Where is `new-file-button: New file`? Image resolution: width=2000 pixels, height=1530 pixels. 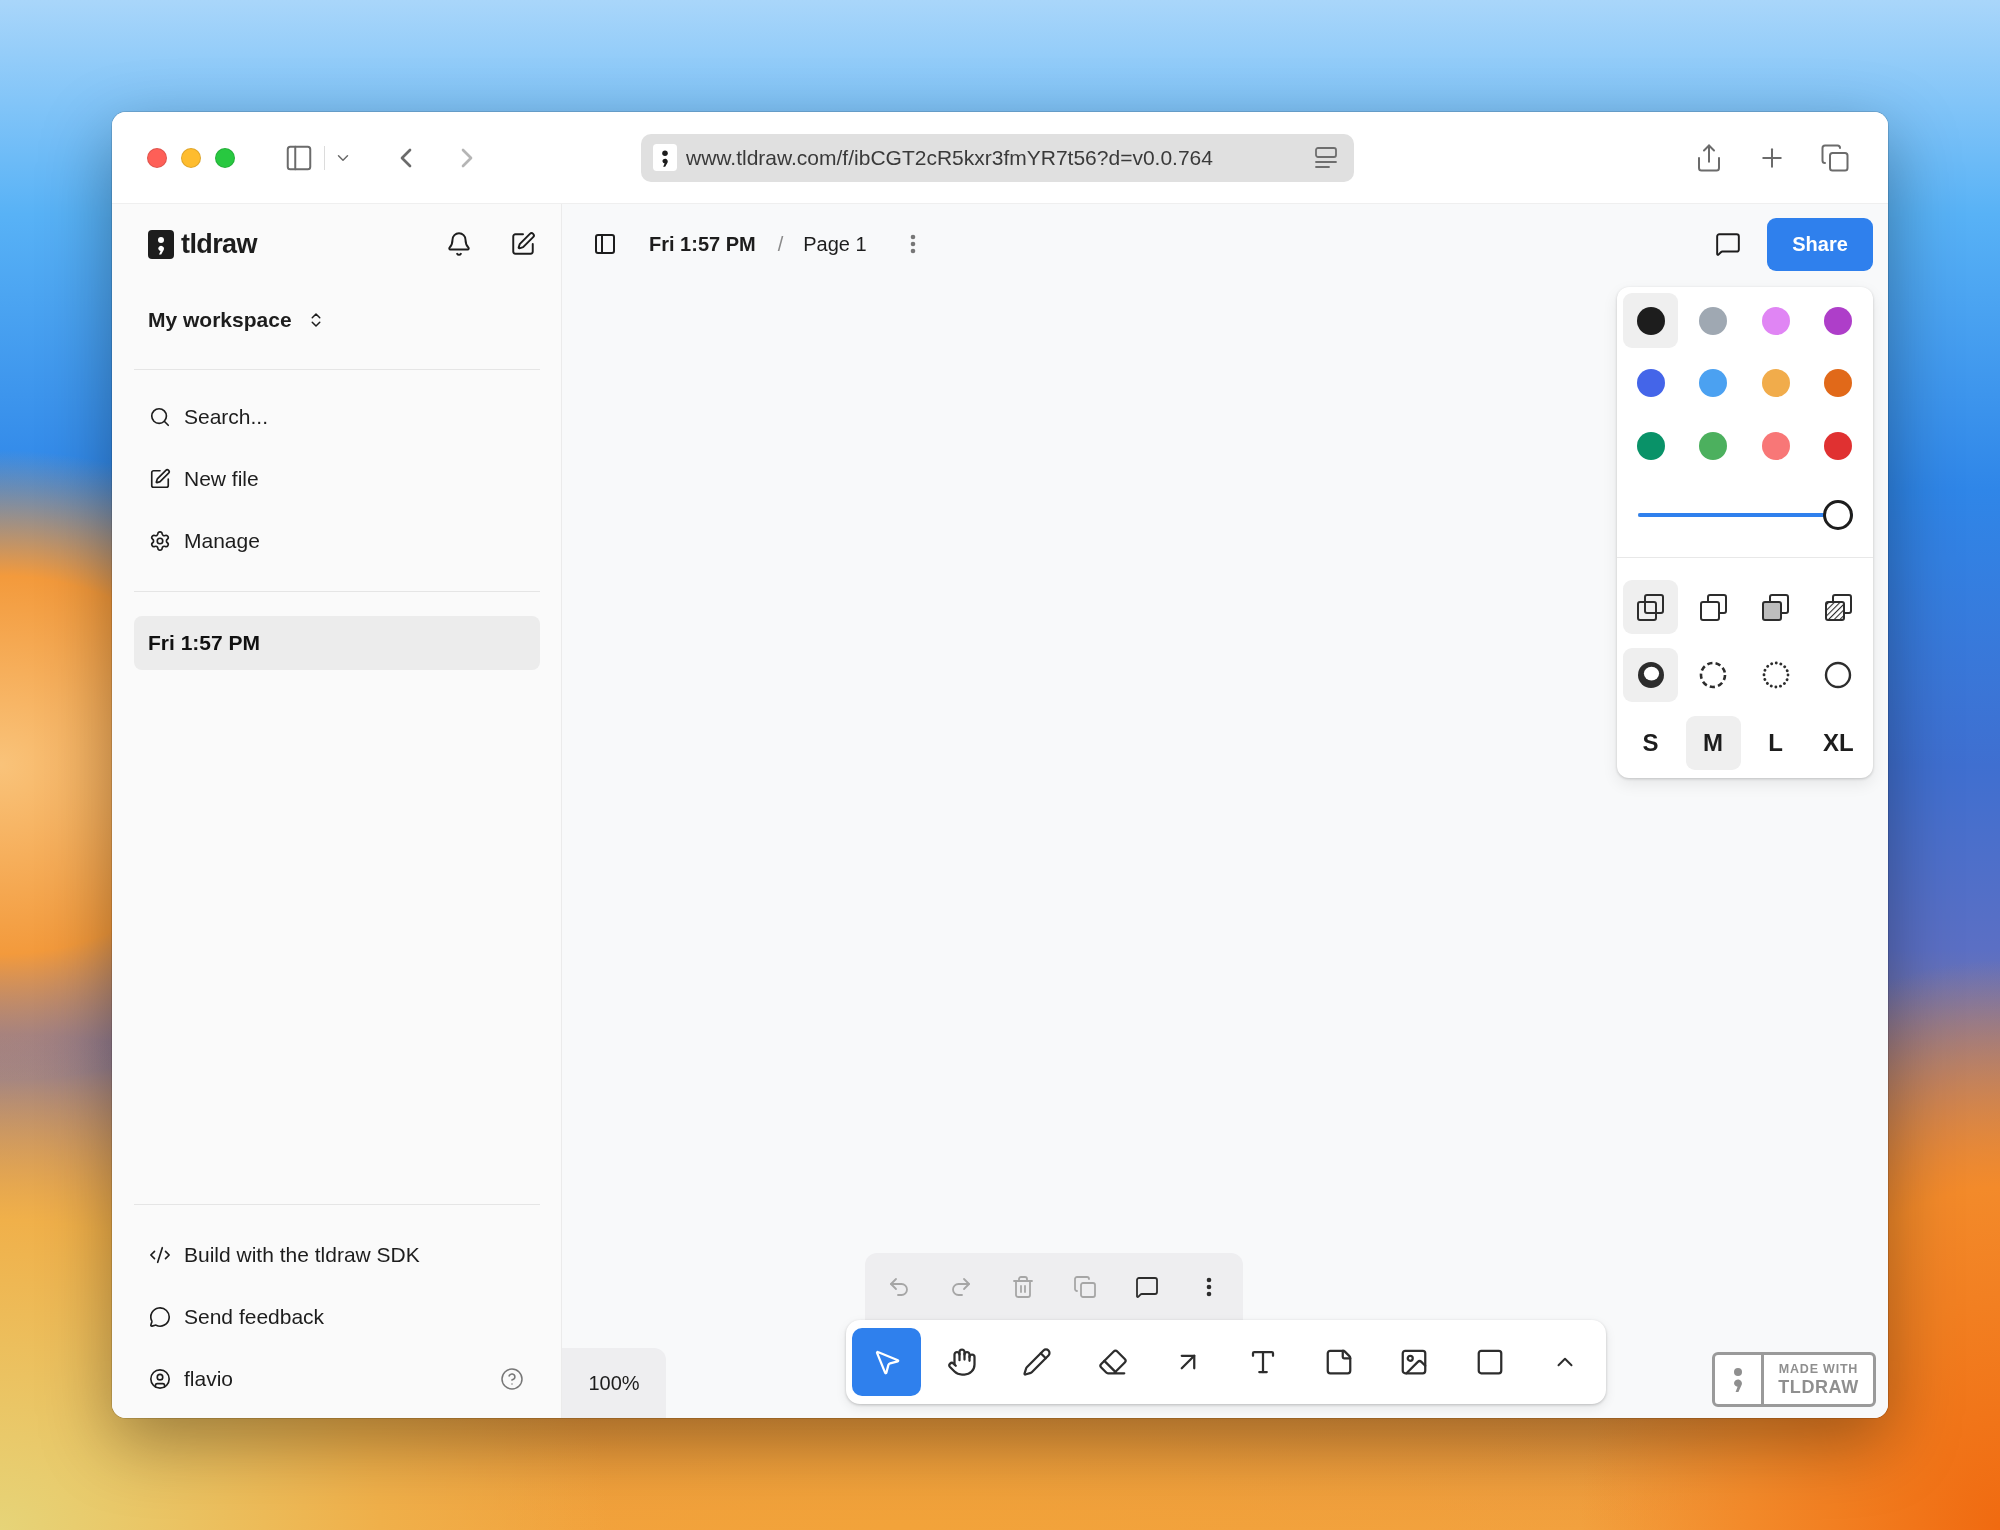
new-file-button: New file is located at coordinates (337, 479).